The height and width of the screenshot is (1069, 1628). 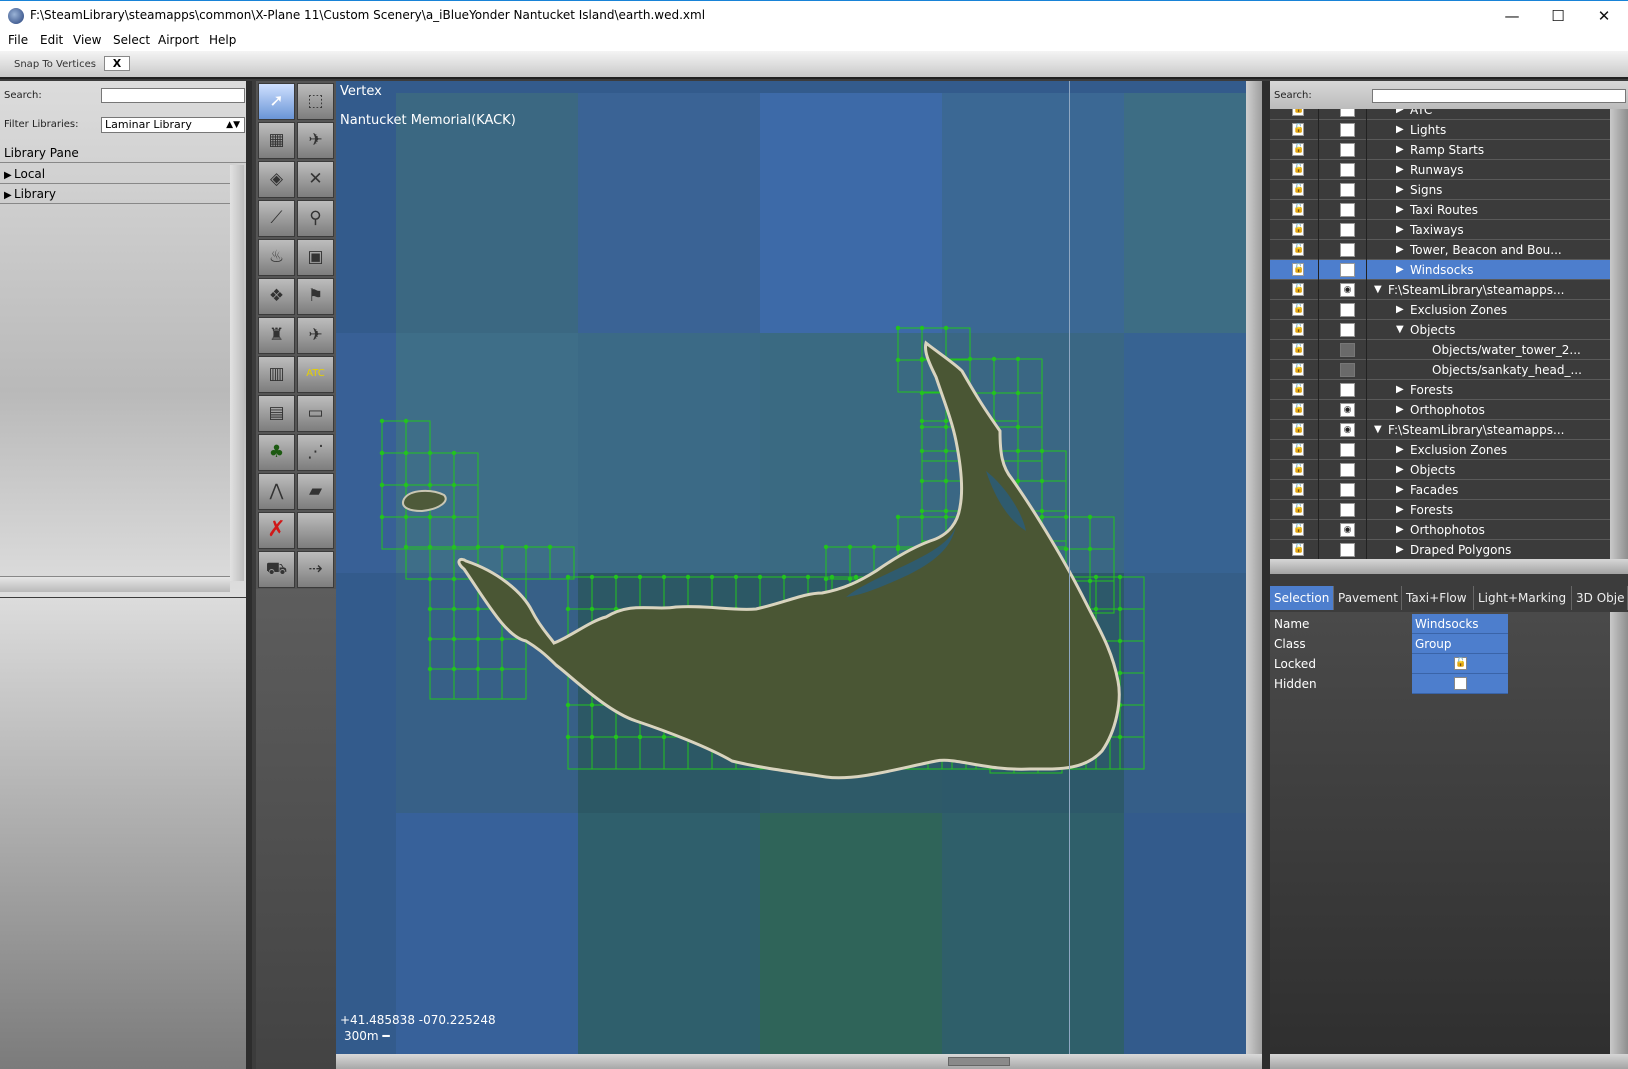 What do you see at coordinates (1254, 567) in the screenshot?
I see `map-vertical-scrollbar` at bounding box center [1254, 567].